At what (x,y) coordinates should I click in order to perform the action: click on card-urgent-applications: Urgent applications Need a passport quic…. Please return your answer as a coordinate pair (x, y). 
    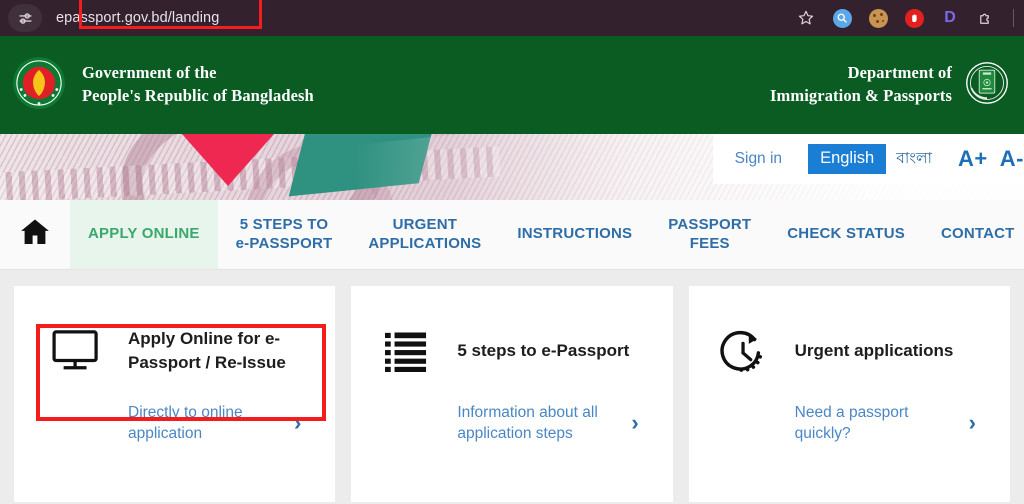
    Looking at the image, I should click on (849, 394).